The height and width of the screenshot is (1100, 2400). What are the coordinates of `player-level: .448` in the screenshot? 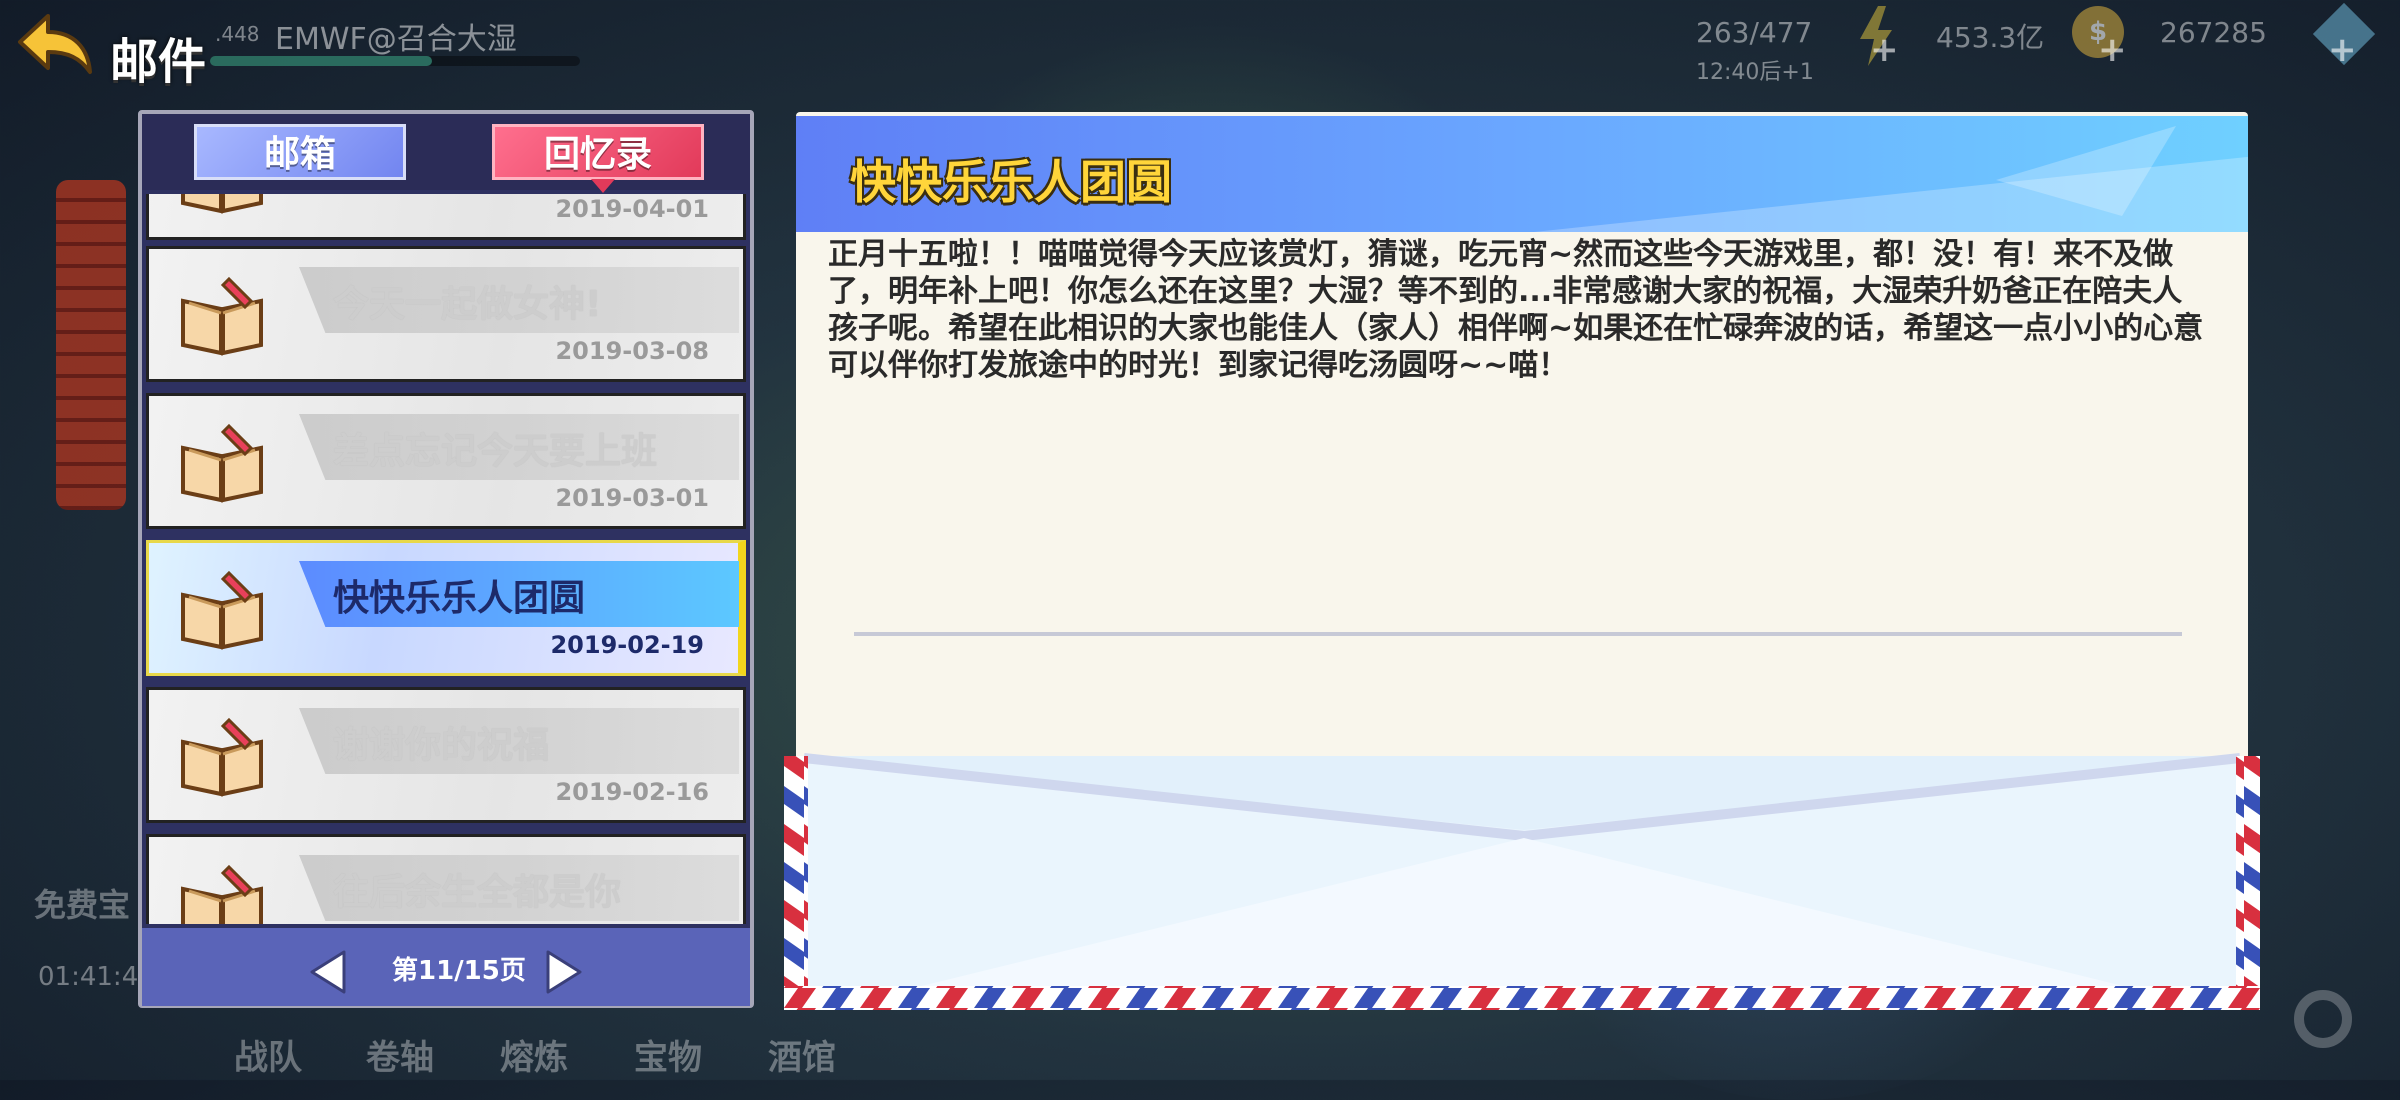 It's located at (237, 34).